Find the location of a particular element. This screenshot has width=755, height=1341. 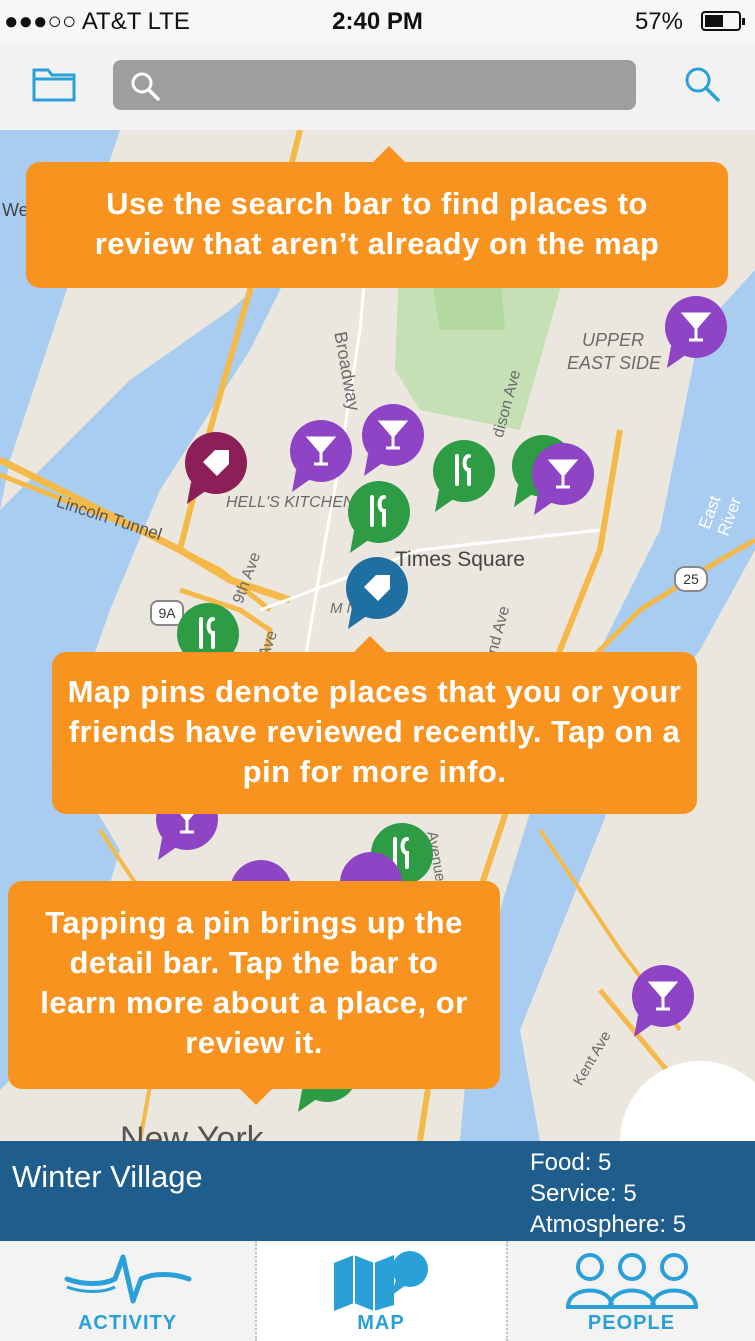

map-label-east-side: EAST SIDE is located at coordinates (614, 363).